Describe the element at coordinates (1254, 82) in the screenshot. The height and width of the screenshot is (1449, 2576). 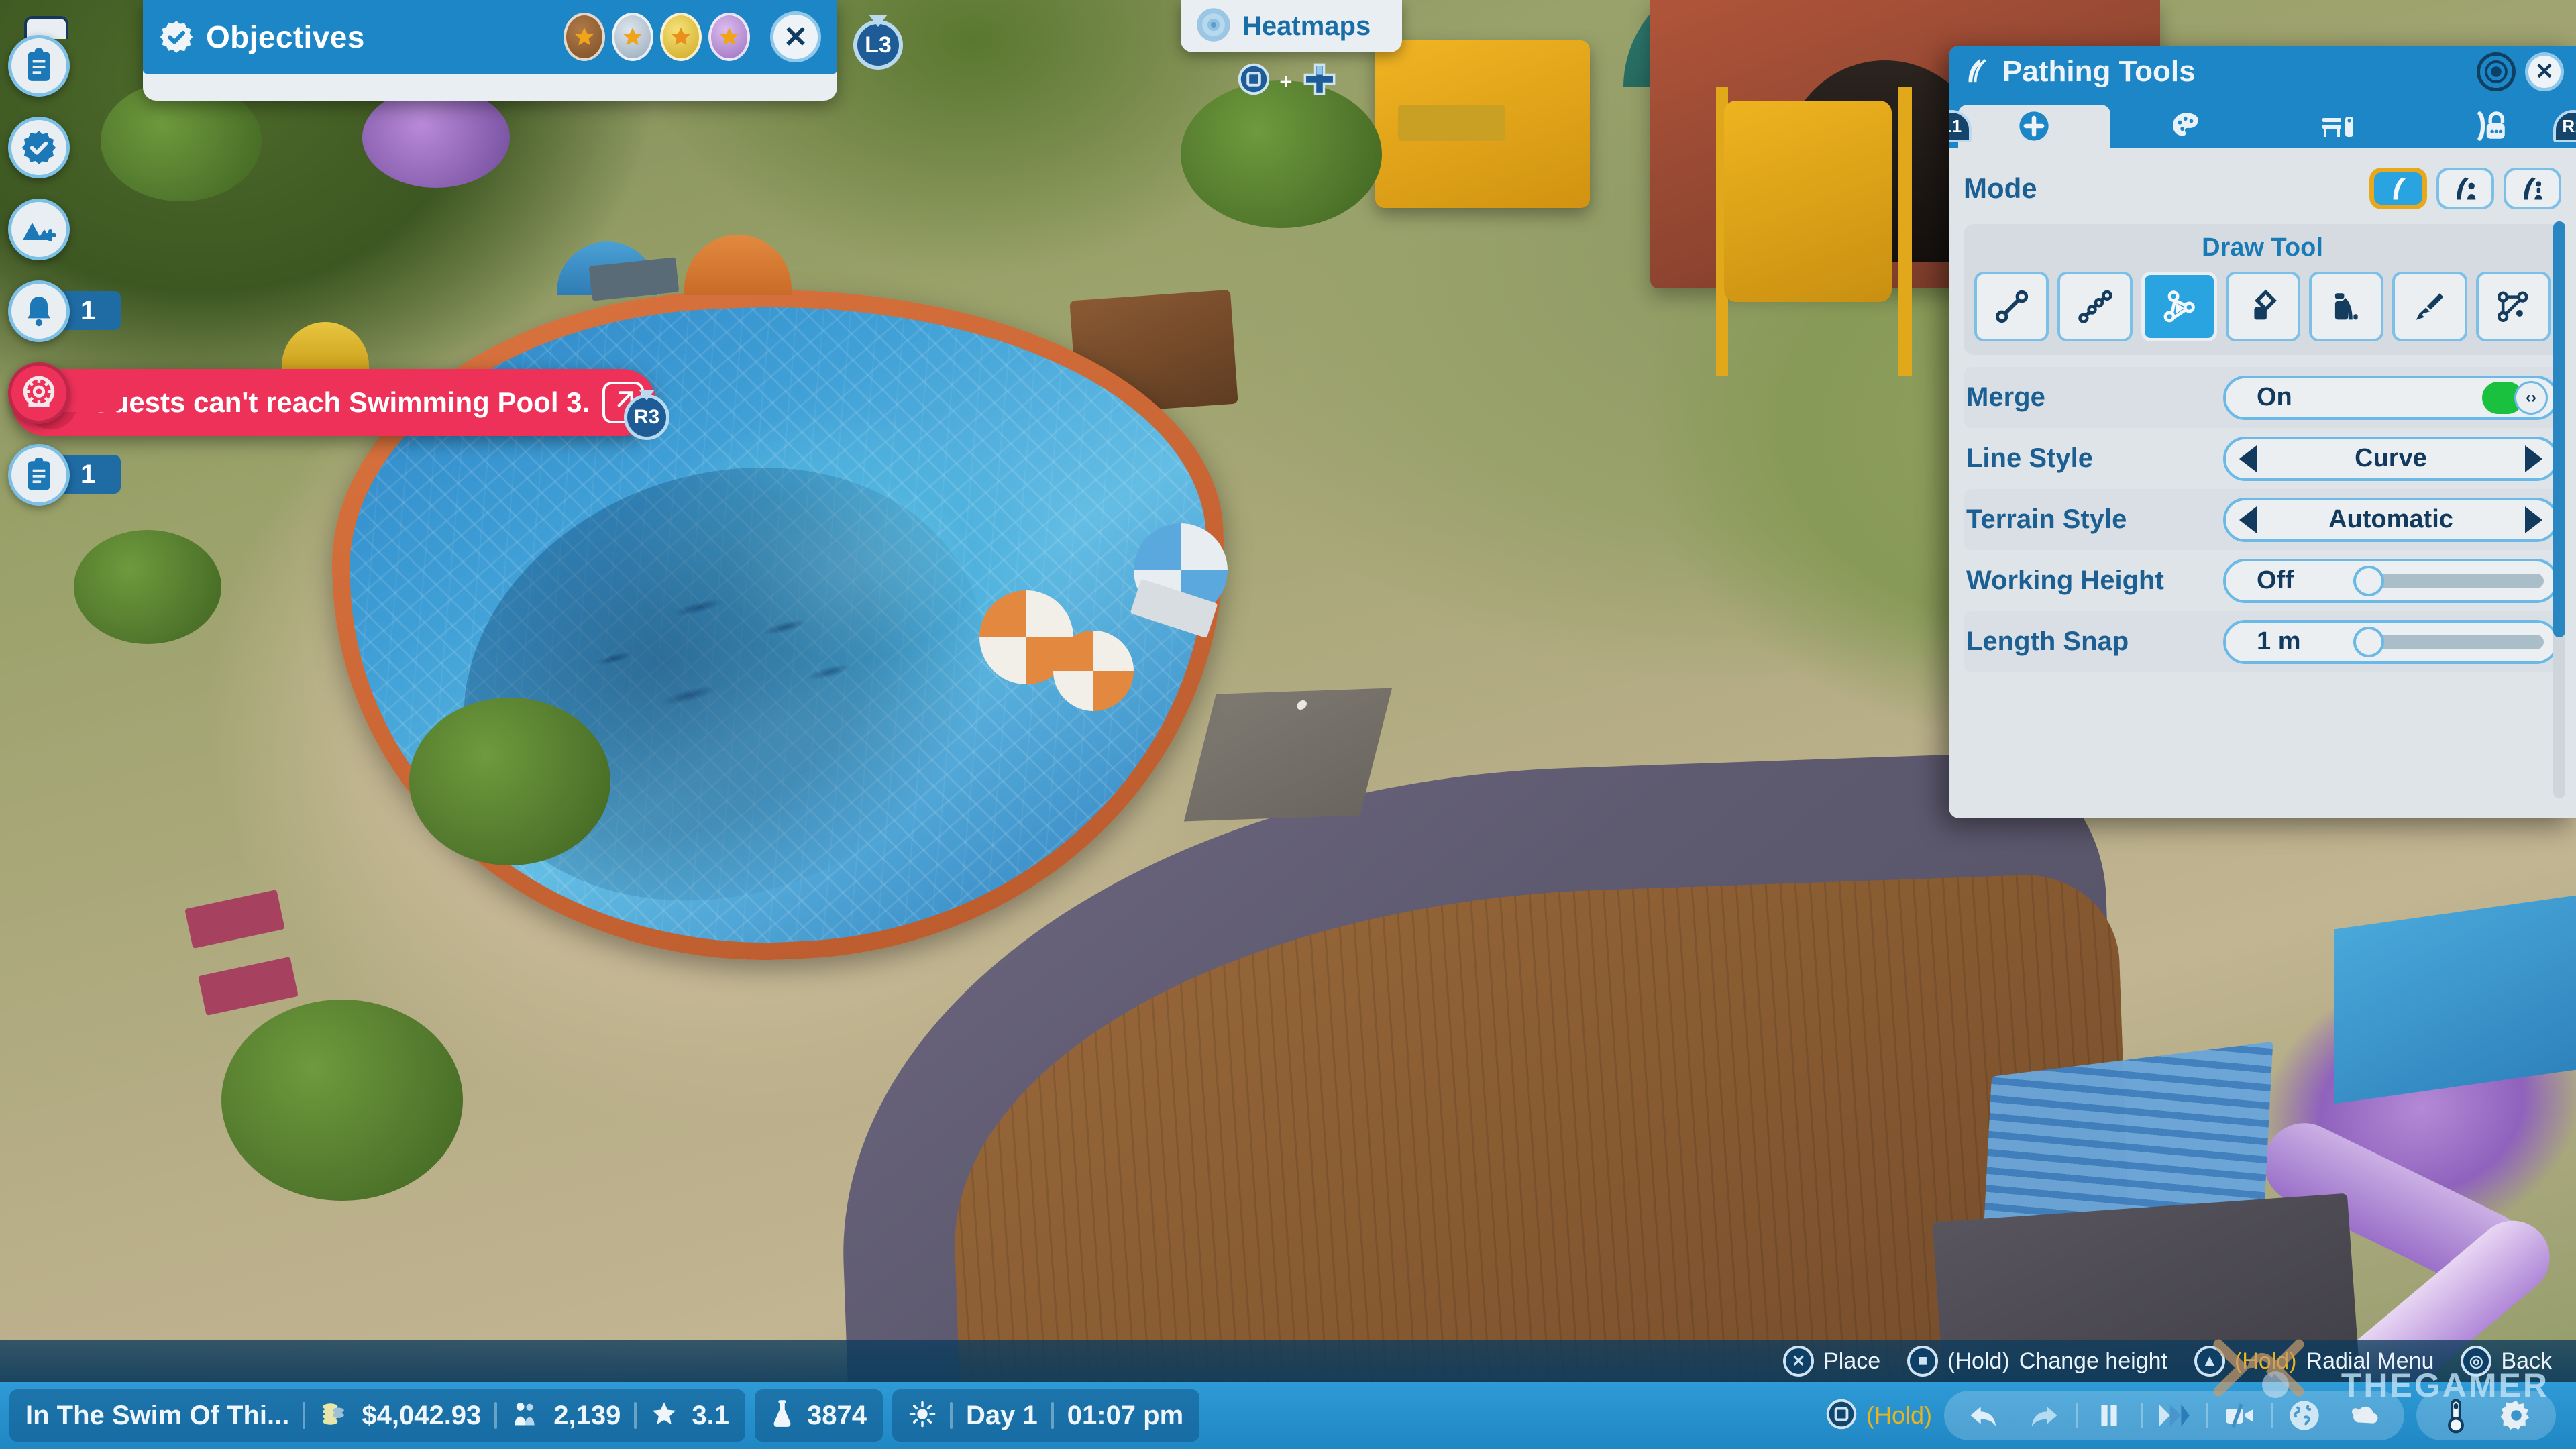
I see `square-button-icon` at that location.